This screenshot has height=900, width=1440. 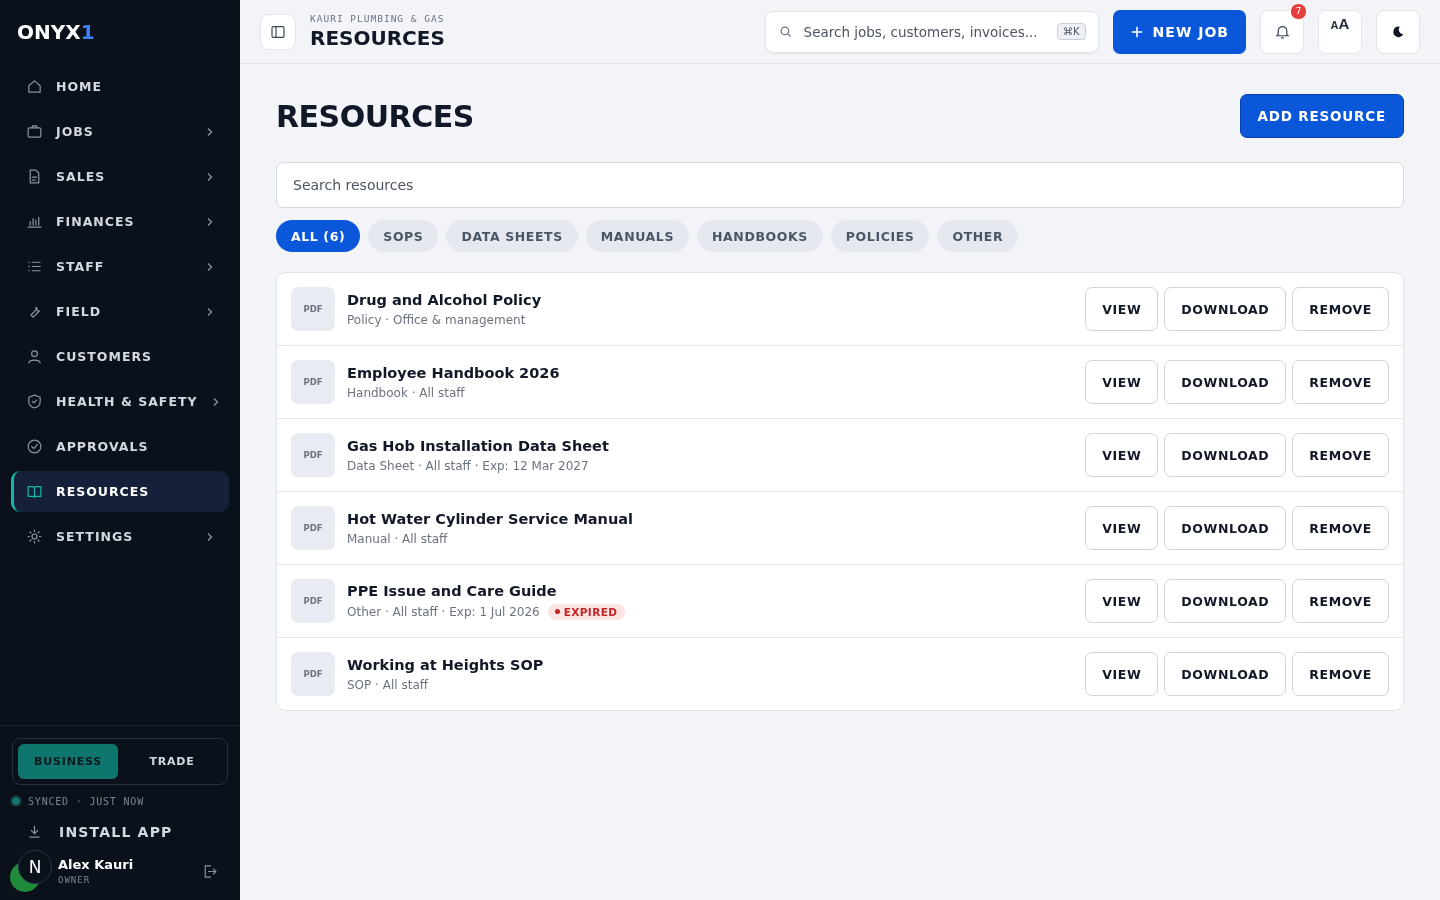 I want to click on company-name: KAURI PLUMBING & GAS, so click(x=378, y=18).